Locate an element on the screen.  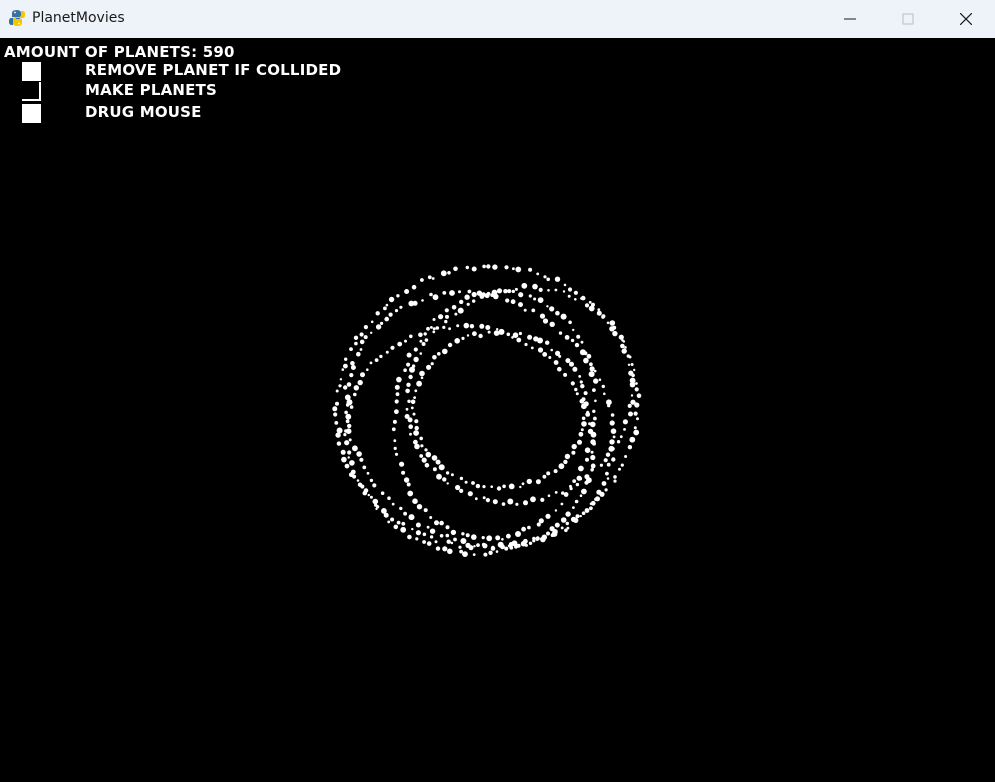
close-button is located at coordinates (966, 19).